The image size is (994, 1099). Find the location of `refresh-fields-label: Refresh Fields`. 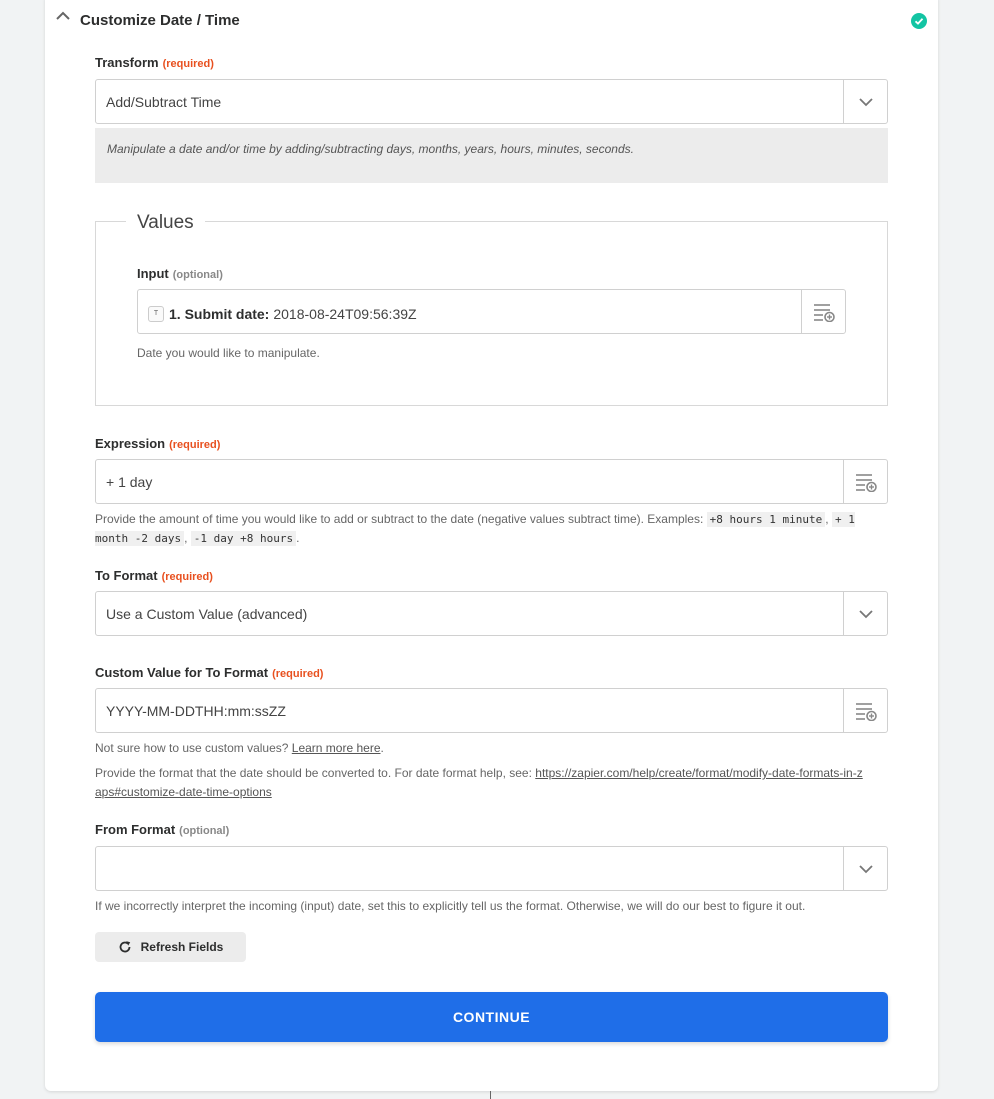

refresh-fields-label: Refresh Fields is located at coordinates (182, 947).